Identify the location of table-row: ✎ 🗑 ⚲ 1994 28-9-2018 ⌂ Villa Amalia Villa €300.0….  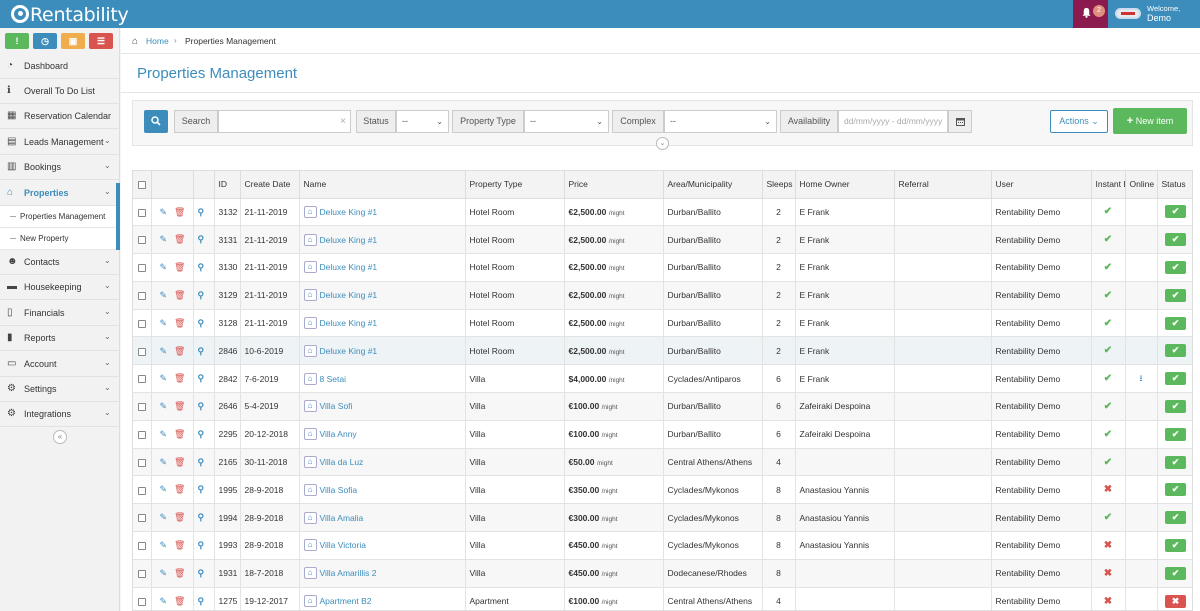
(662, 518).